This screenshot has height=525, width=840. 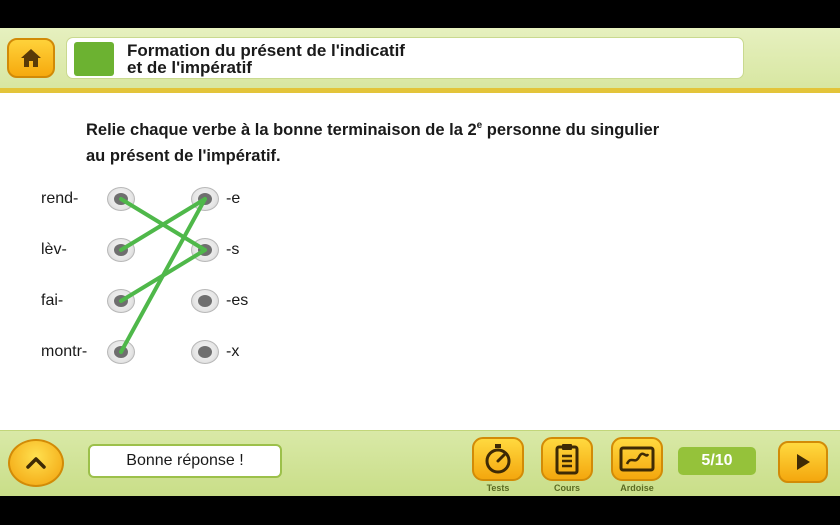 I want to click on tests-label: Tests, so click(x=498, y=488).